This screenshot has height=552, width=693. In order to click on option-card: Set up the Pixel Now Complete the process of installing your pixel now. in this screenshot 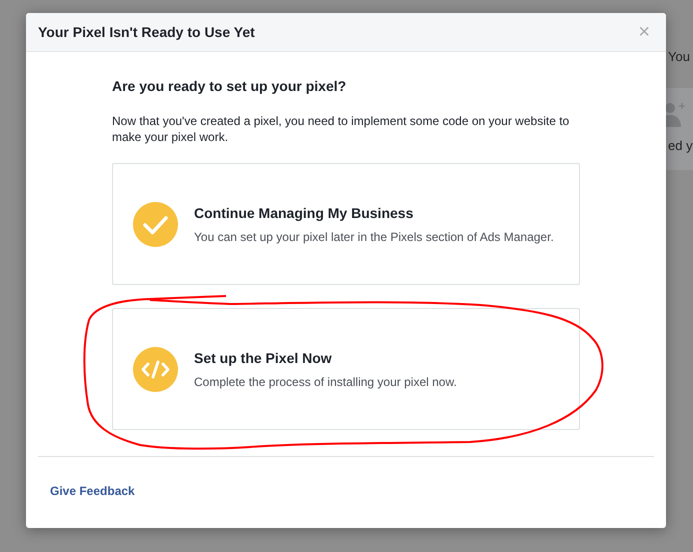, I will do `click(346, 369)`.